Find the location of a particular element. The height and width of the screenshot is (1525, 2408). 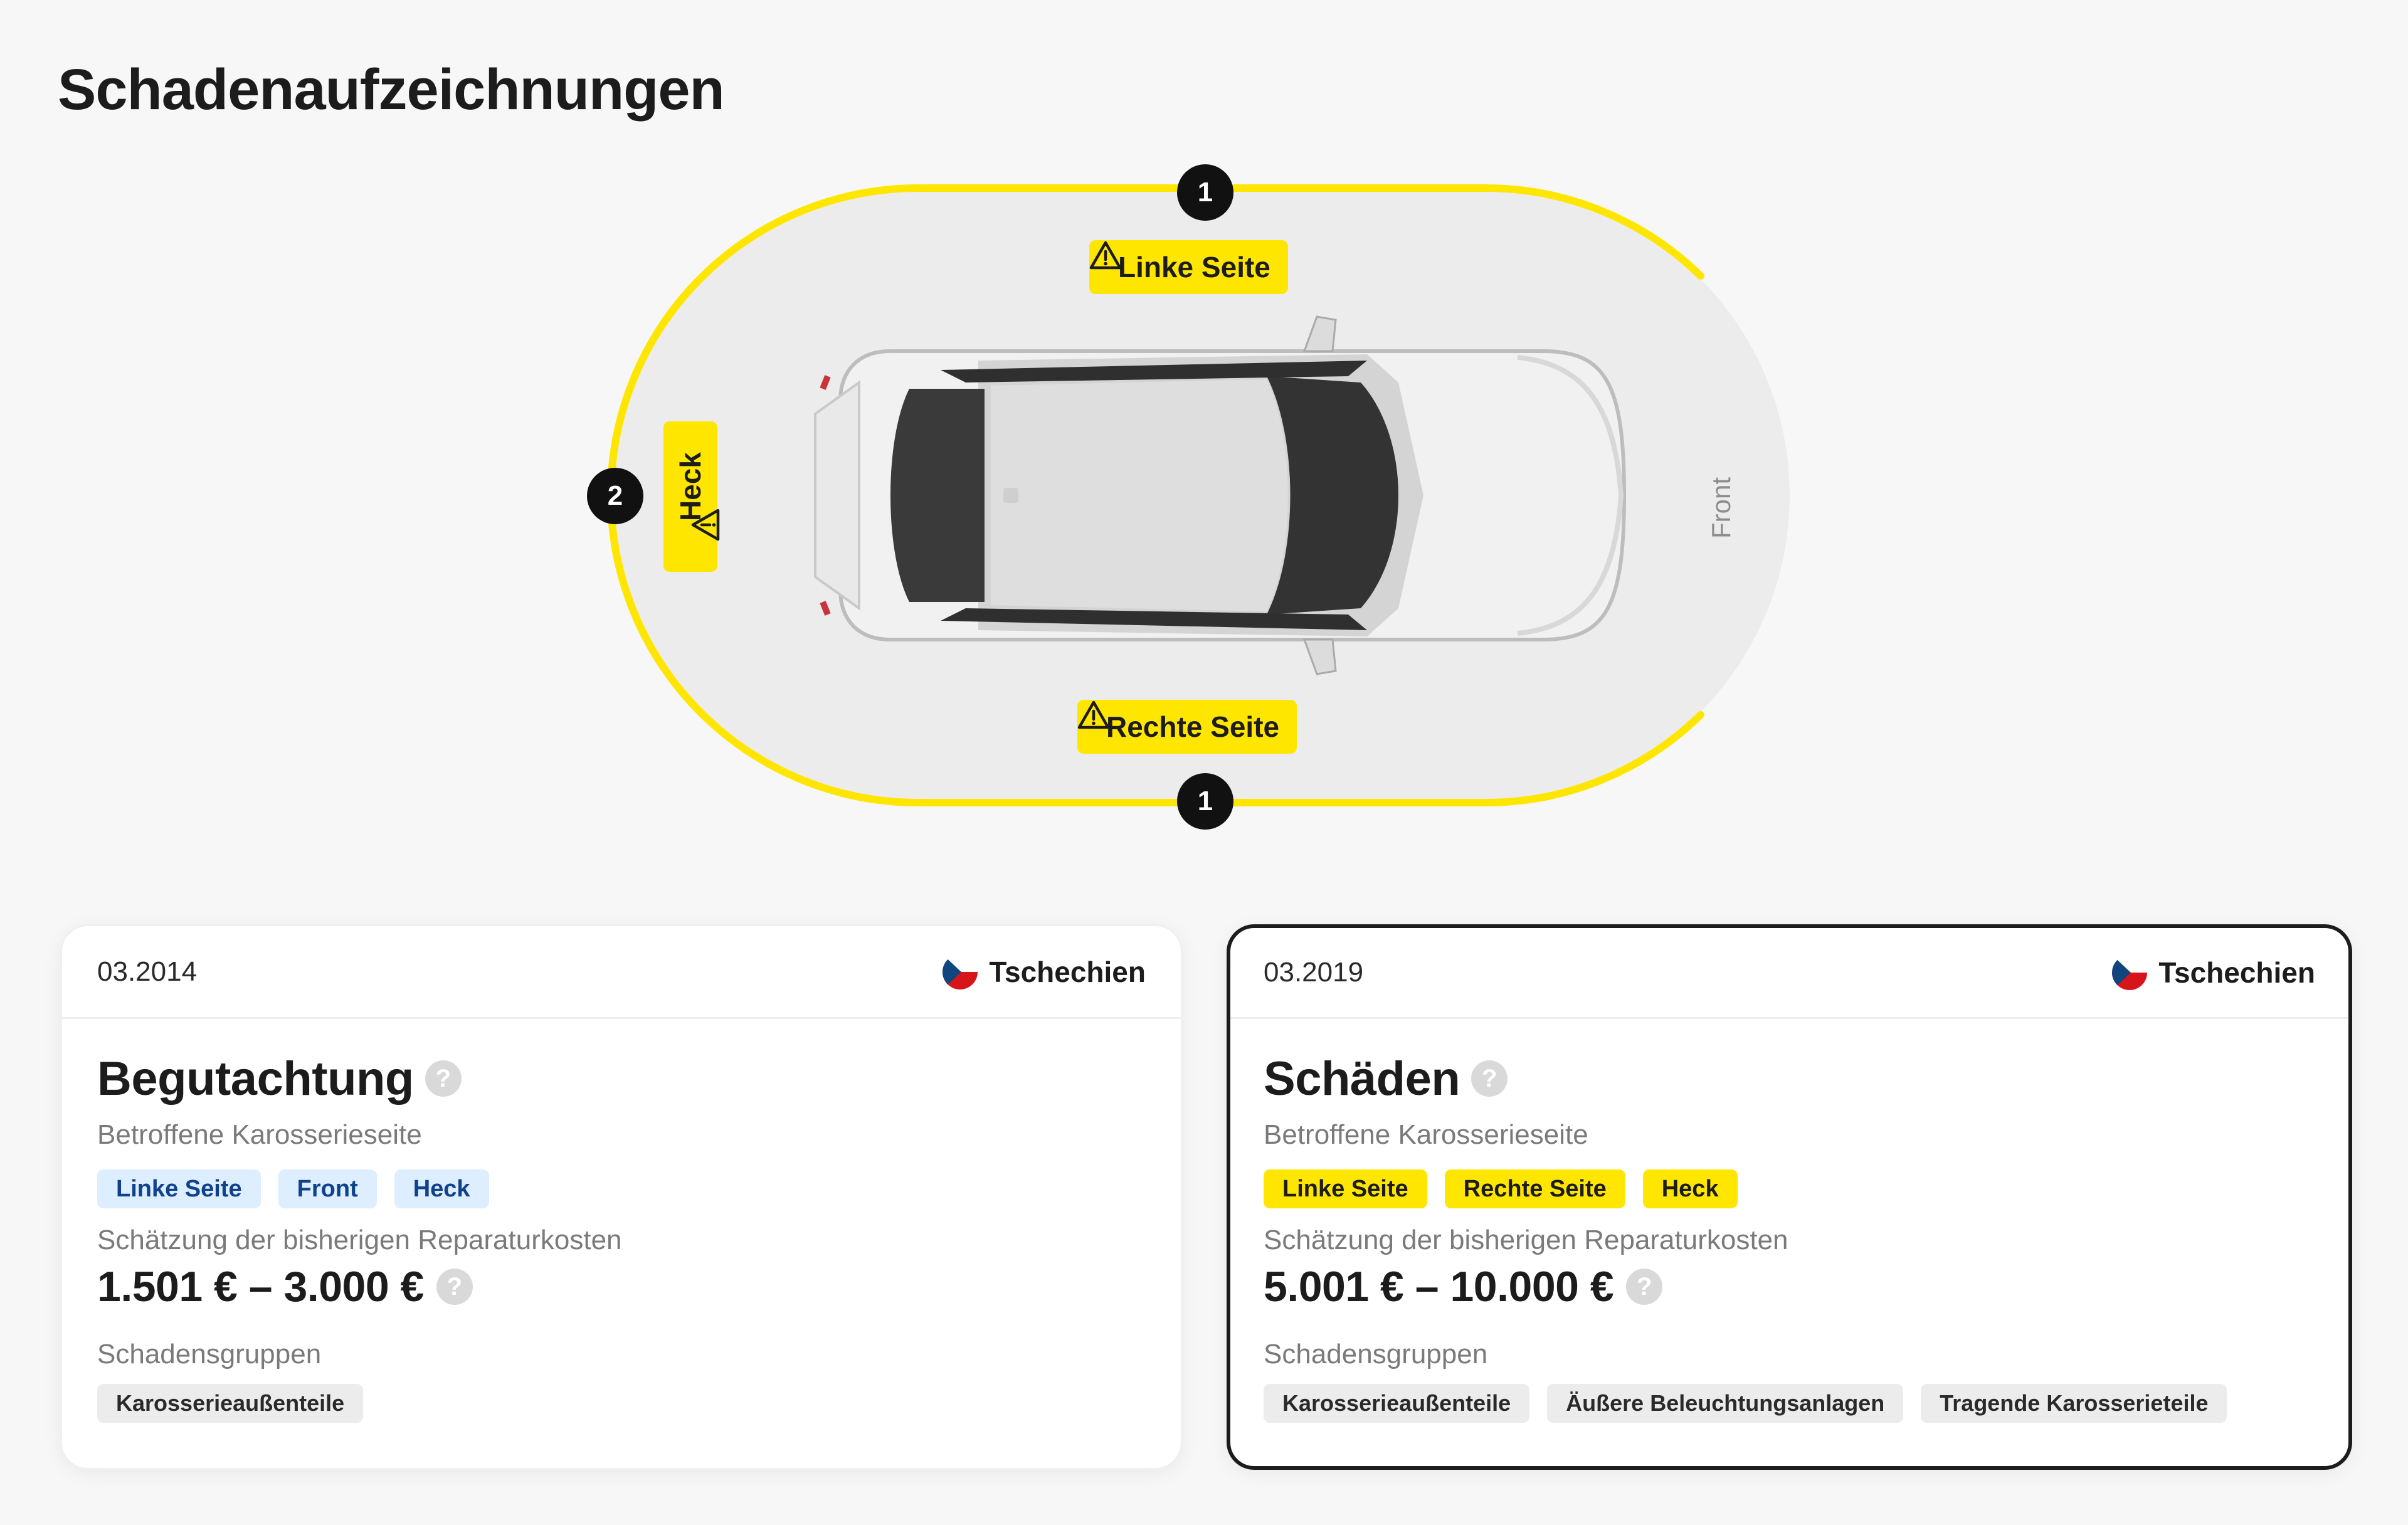

zone-tag-label: Rechte Seite is located at coordinates (1193, 726).